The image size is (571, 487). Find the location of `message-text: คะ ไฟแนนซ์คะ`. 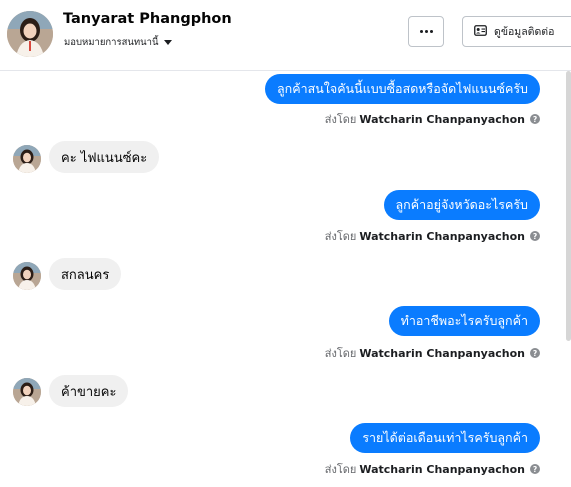

message-text: คะ ไฟแนนซ์คะ is located at coordinates (104, 158).